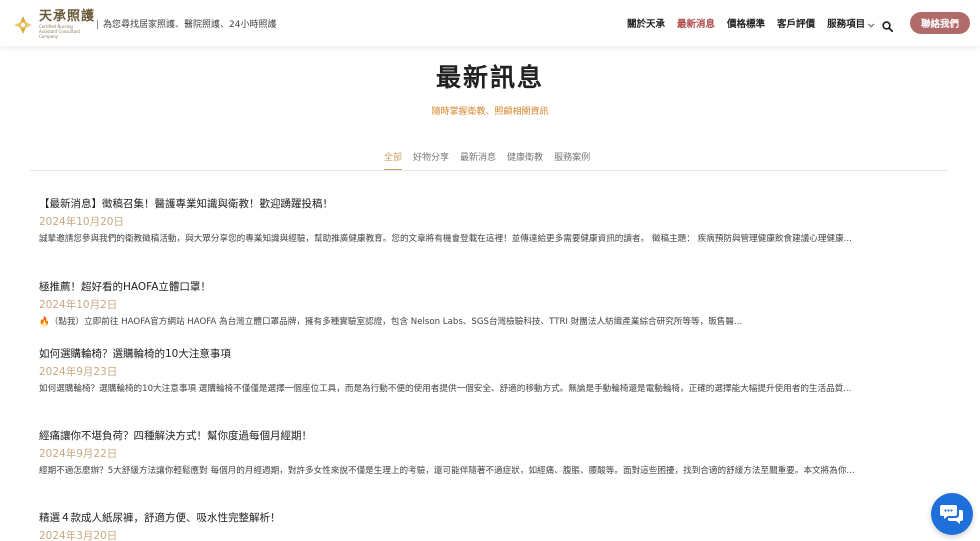  I want to click on nav-item-pricing: 價格標準, so click(746, 23).